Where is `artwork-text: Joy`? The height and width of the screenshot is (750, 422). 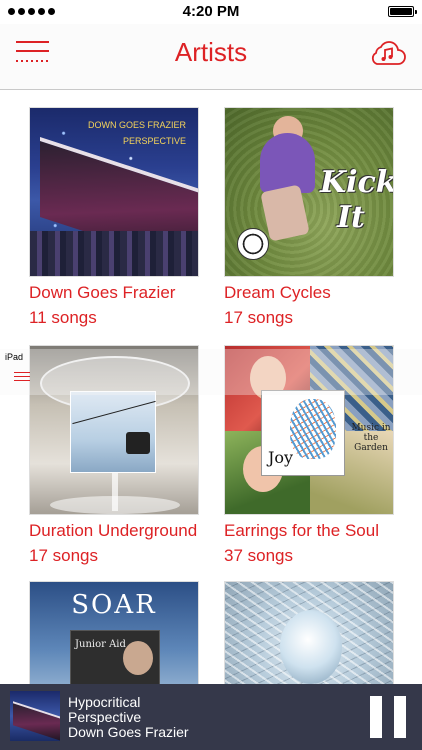 artwork-text: Joy is located at coordinates (281, 457).